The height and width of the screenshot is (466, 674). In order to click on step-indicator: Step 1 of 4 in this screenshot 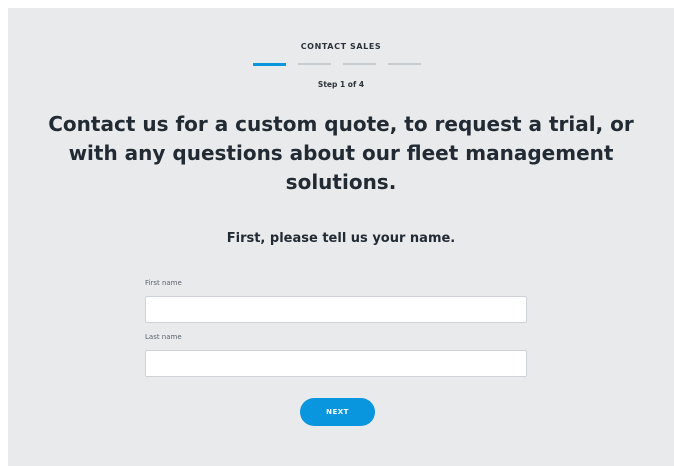, I will do `click(341, 84)`.